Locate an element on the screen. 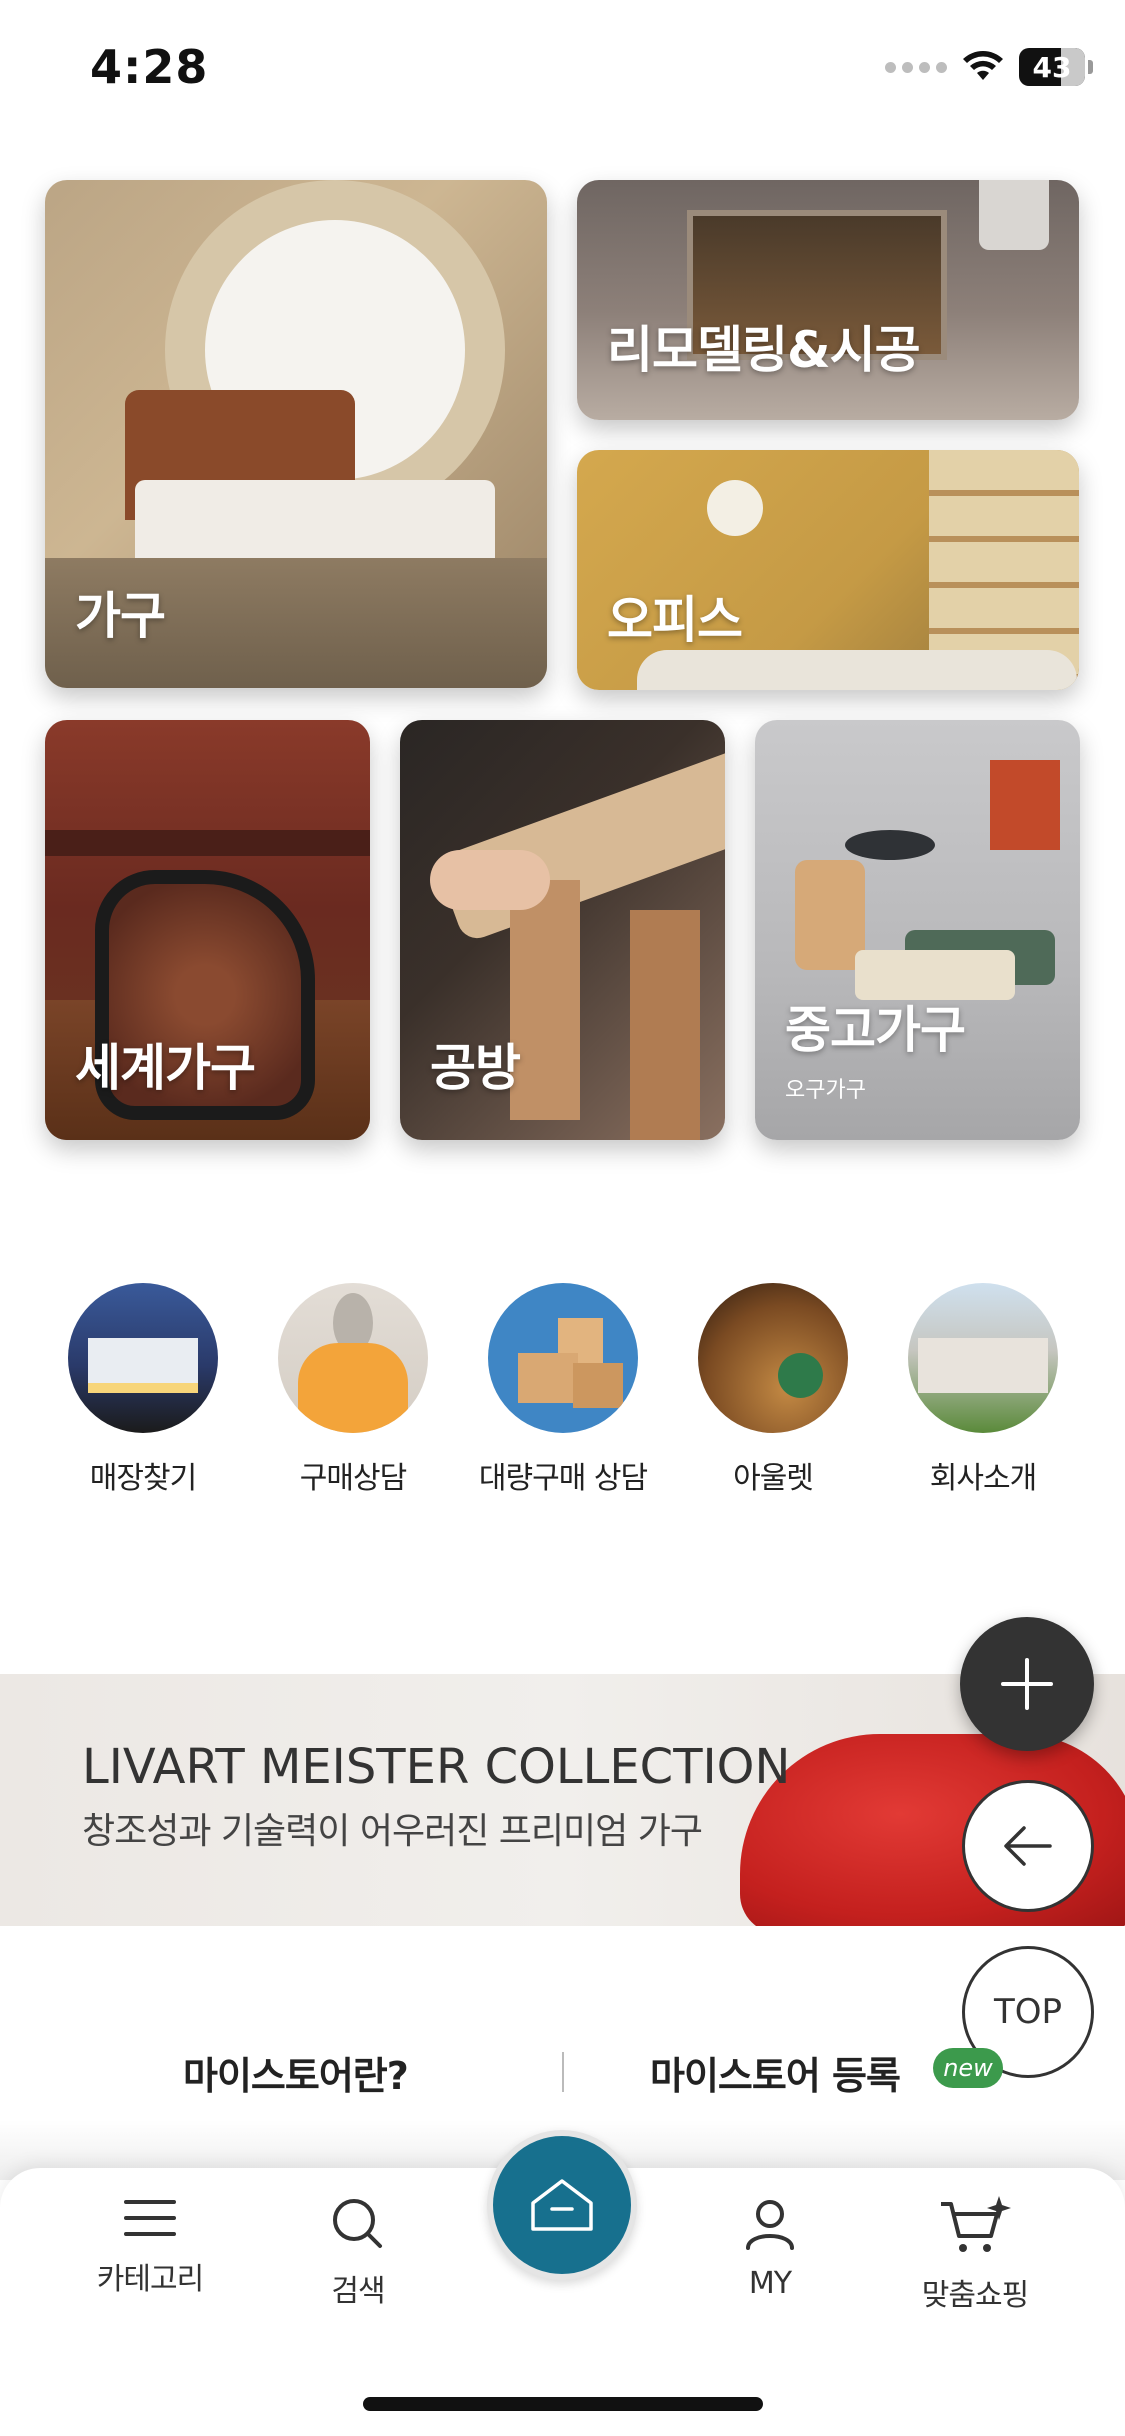 This screenshot has height=2436, width=1125. consult-image is located at coordinates (353, 1358).